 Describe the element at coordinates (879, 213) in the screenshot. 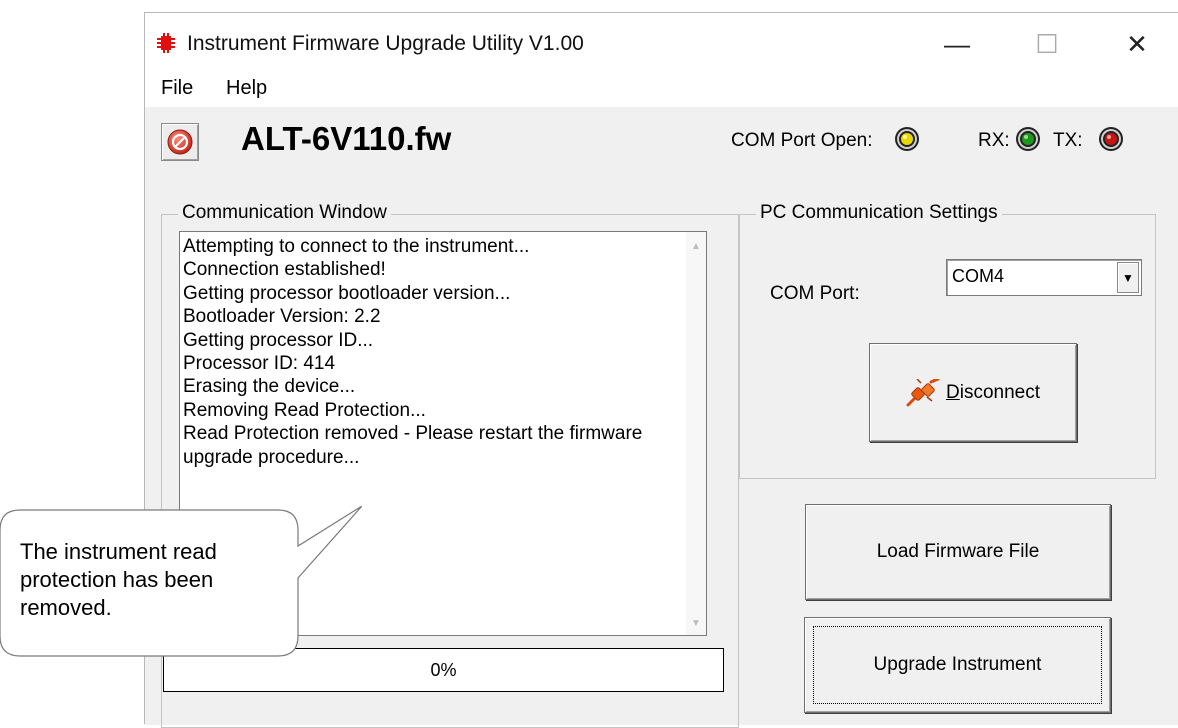

I see `pc-settings-title: PC Communication Settings` at that location.